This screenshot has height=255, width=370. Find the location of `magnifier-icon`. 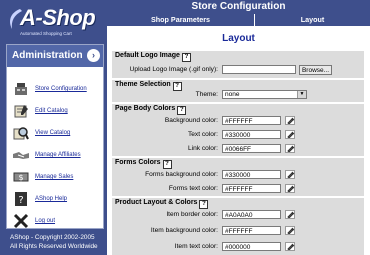

magnifier-icon is located at coordinates (21, 133).